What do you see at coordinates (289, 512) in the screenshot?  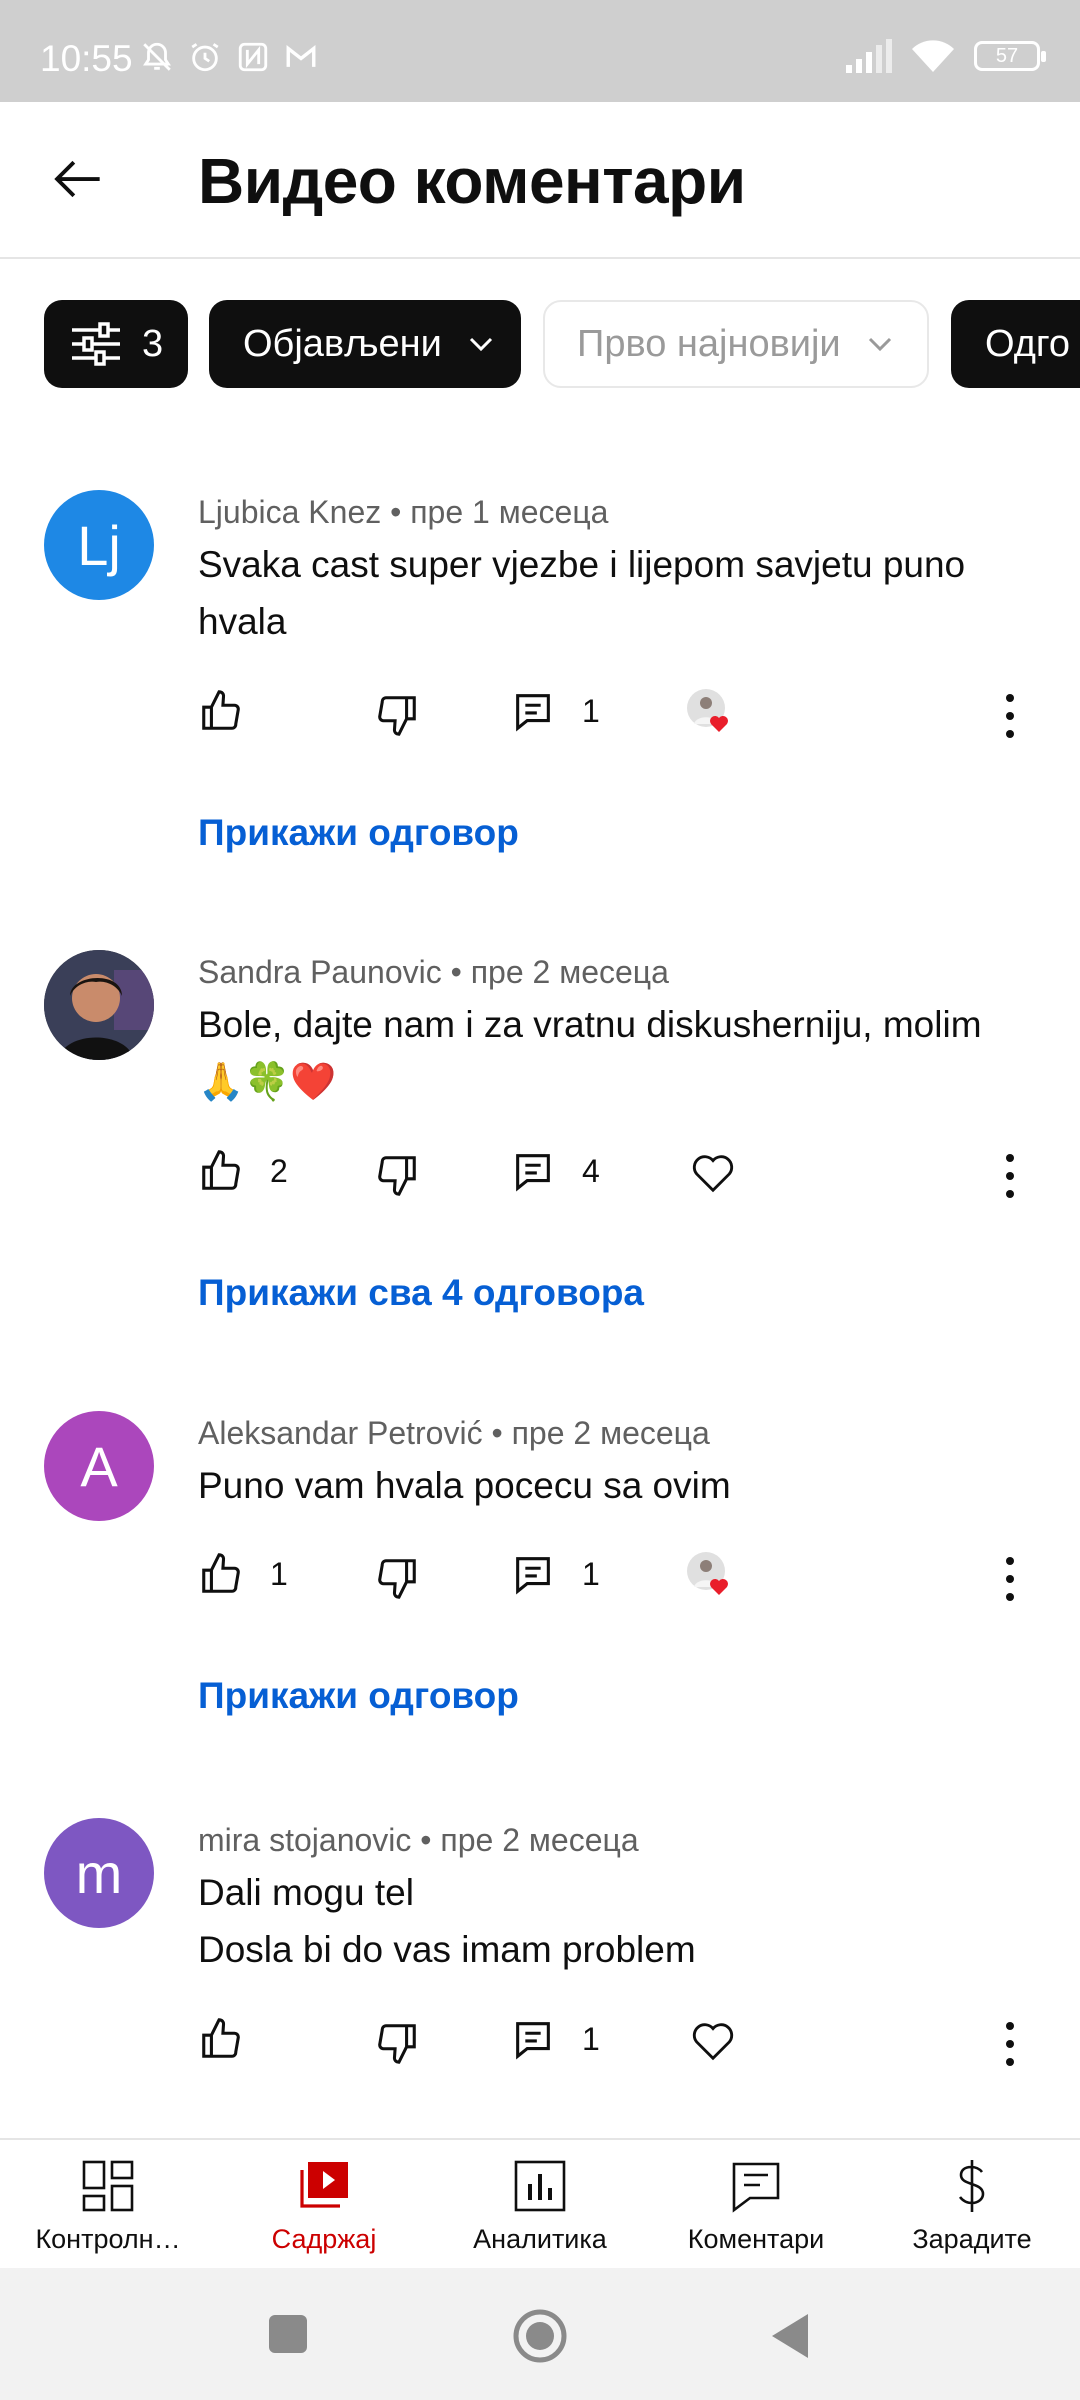 I see `comment-author: Ljubica Knez` at bounding box center [289, 512].